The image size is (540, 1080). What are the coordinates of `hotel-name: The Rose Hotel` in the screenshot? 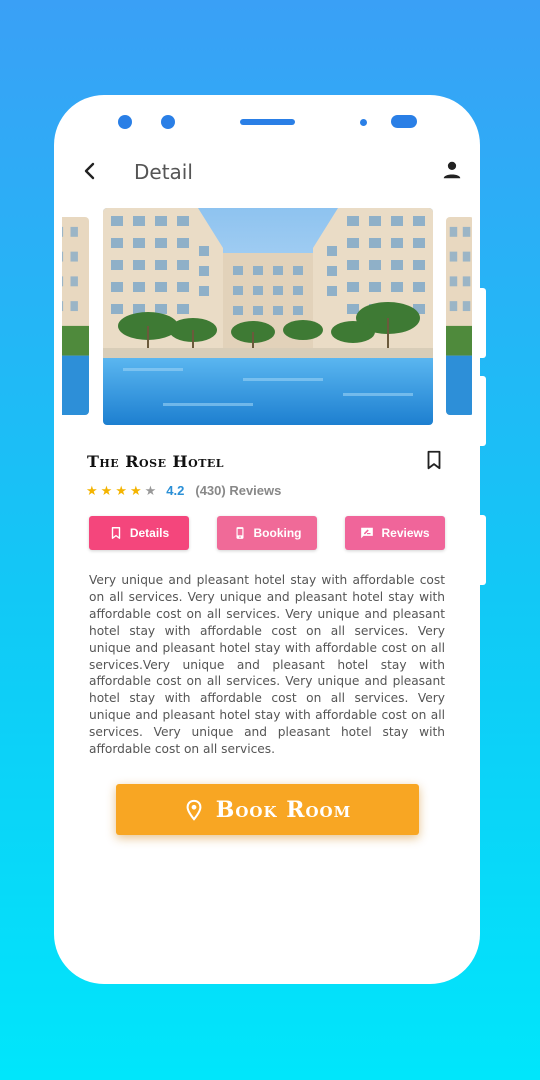 It's located at (156, 461).